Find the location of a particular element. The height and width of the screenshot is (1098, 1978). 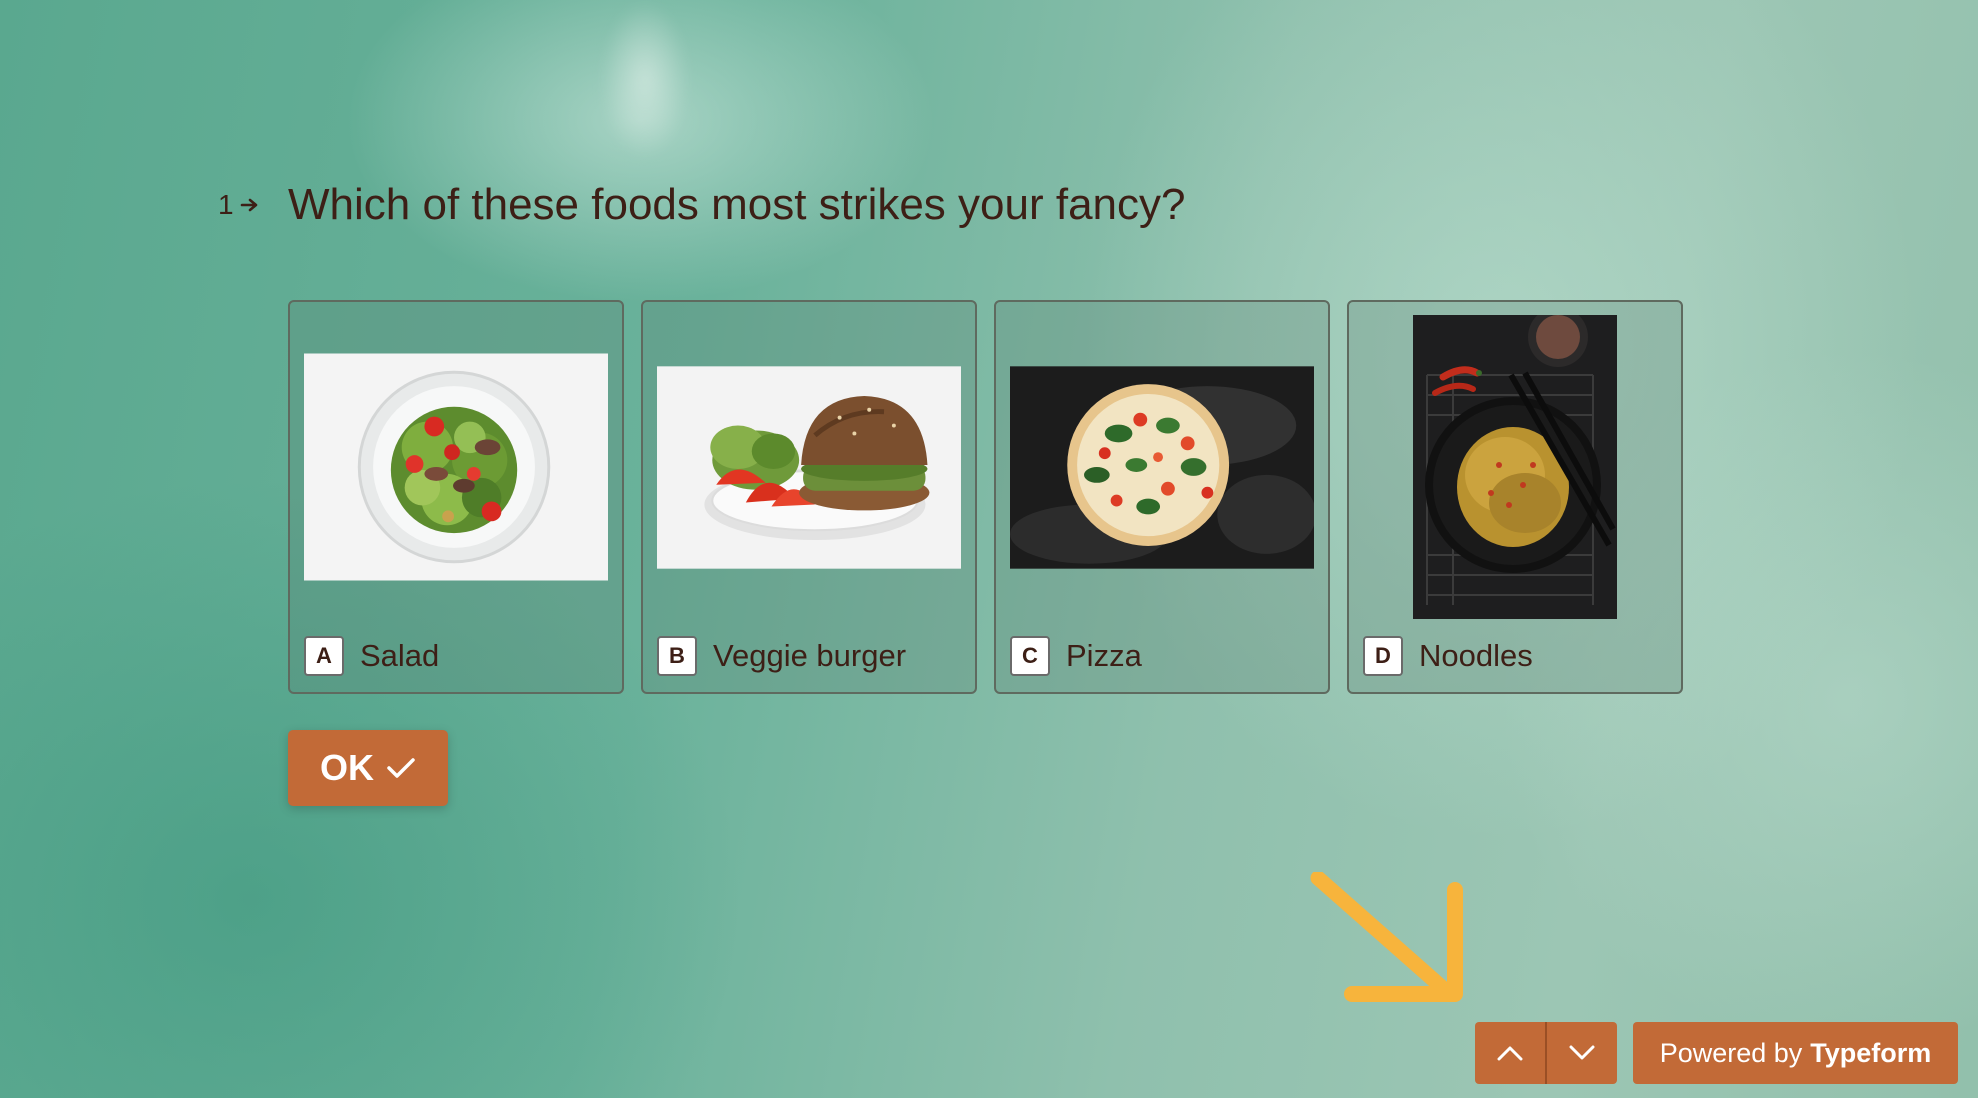

choice-veggie-burger: B Veggie burger is located at coordinates (809, 497).